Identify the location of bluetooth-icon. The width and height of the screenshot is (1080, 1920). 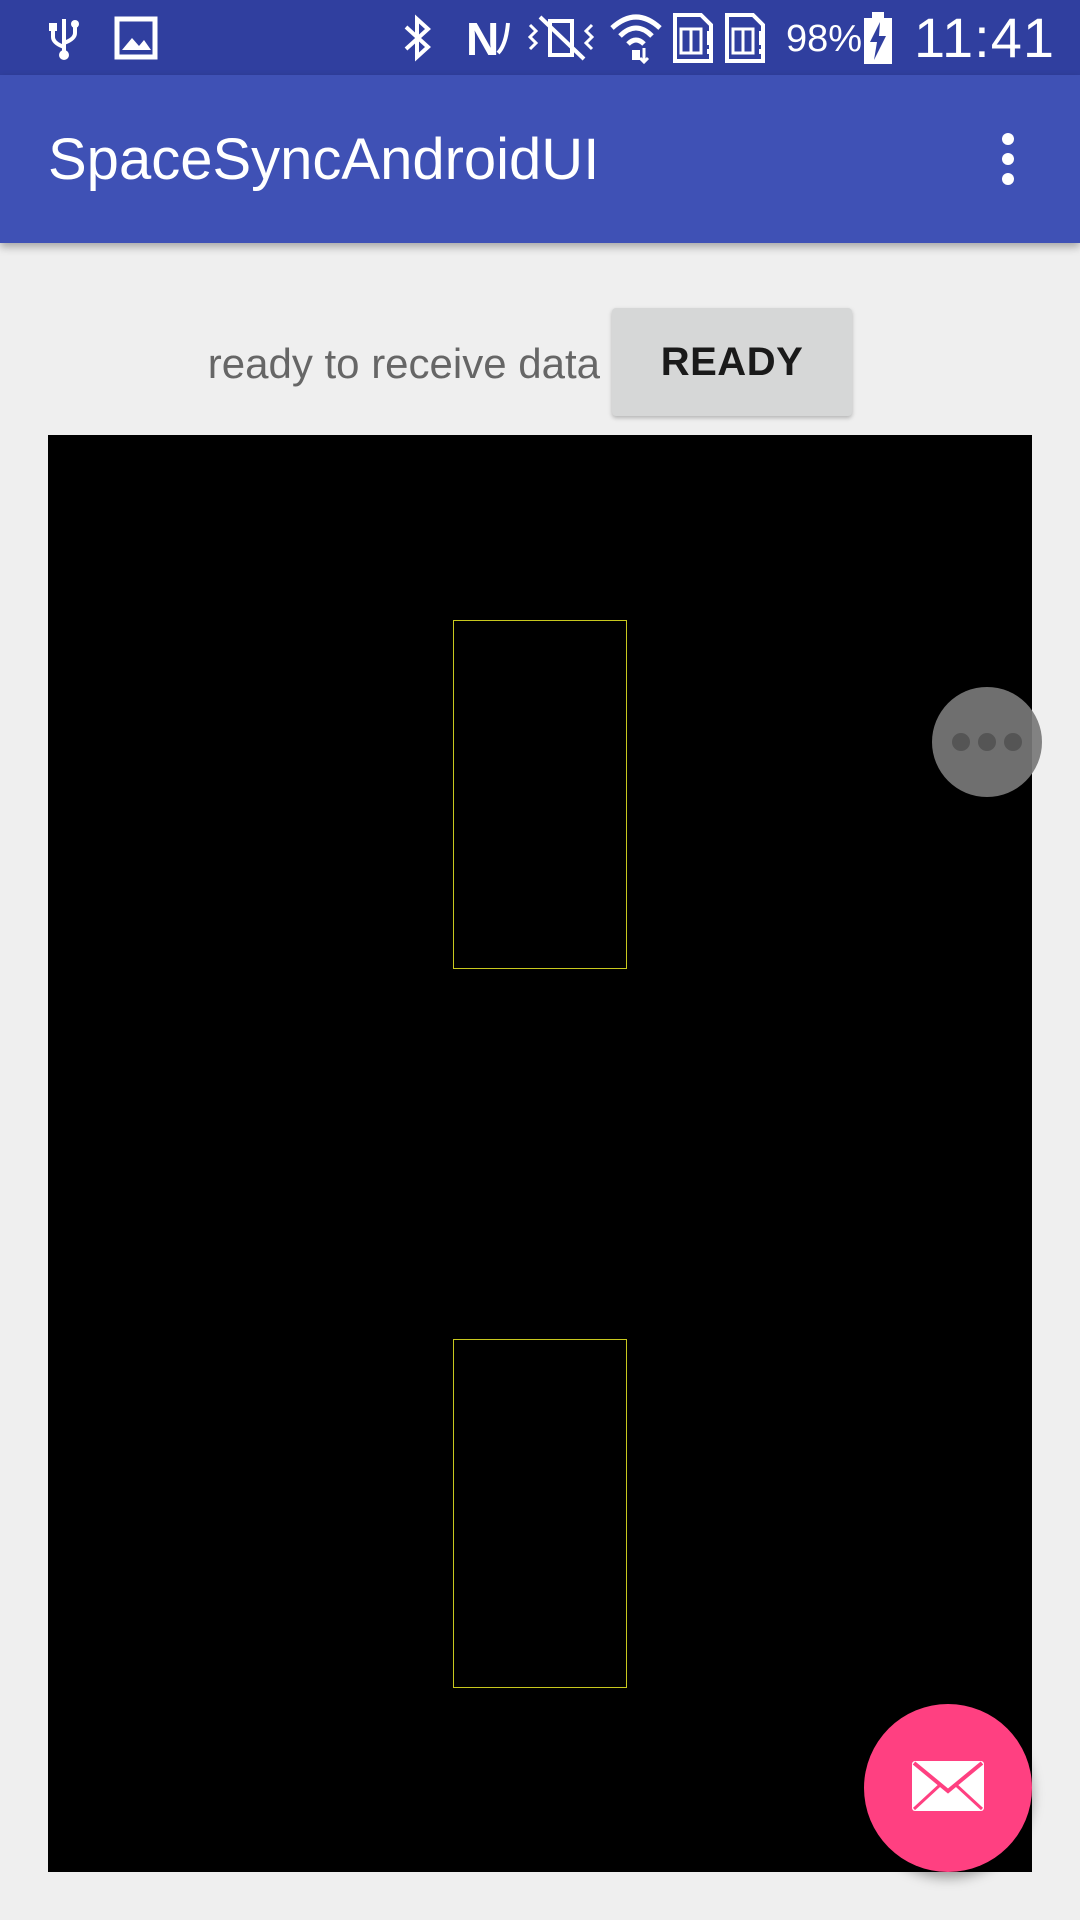
(418, 38).